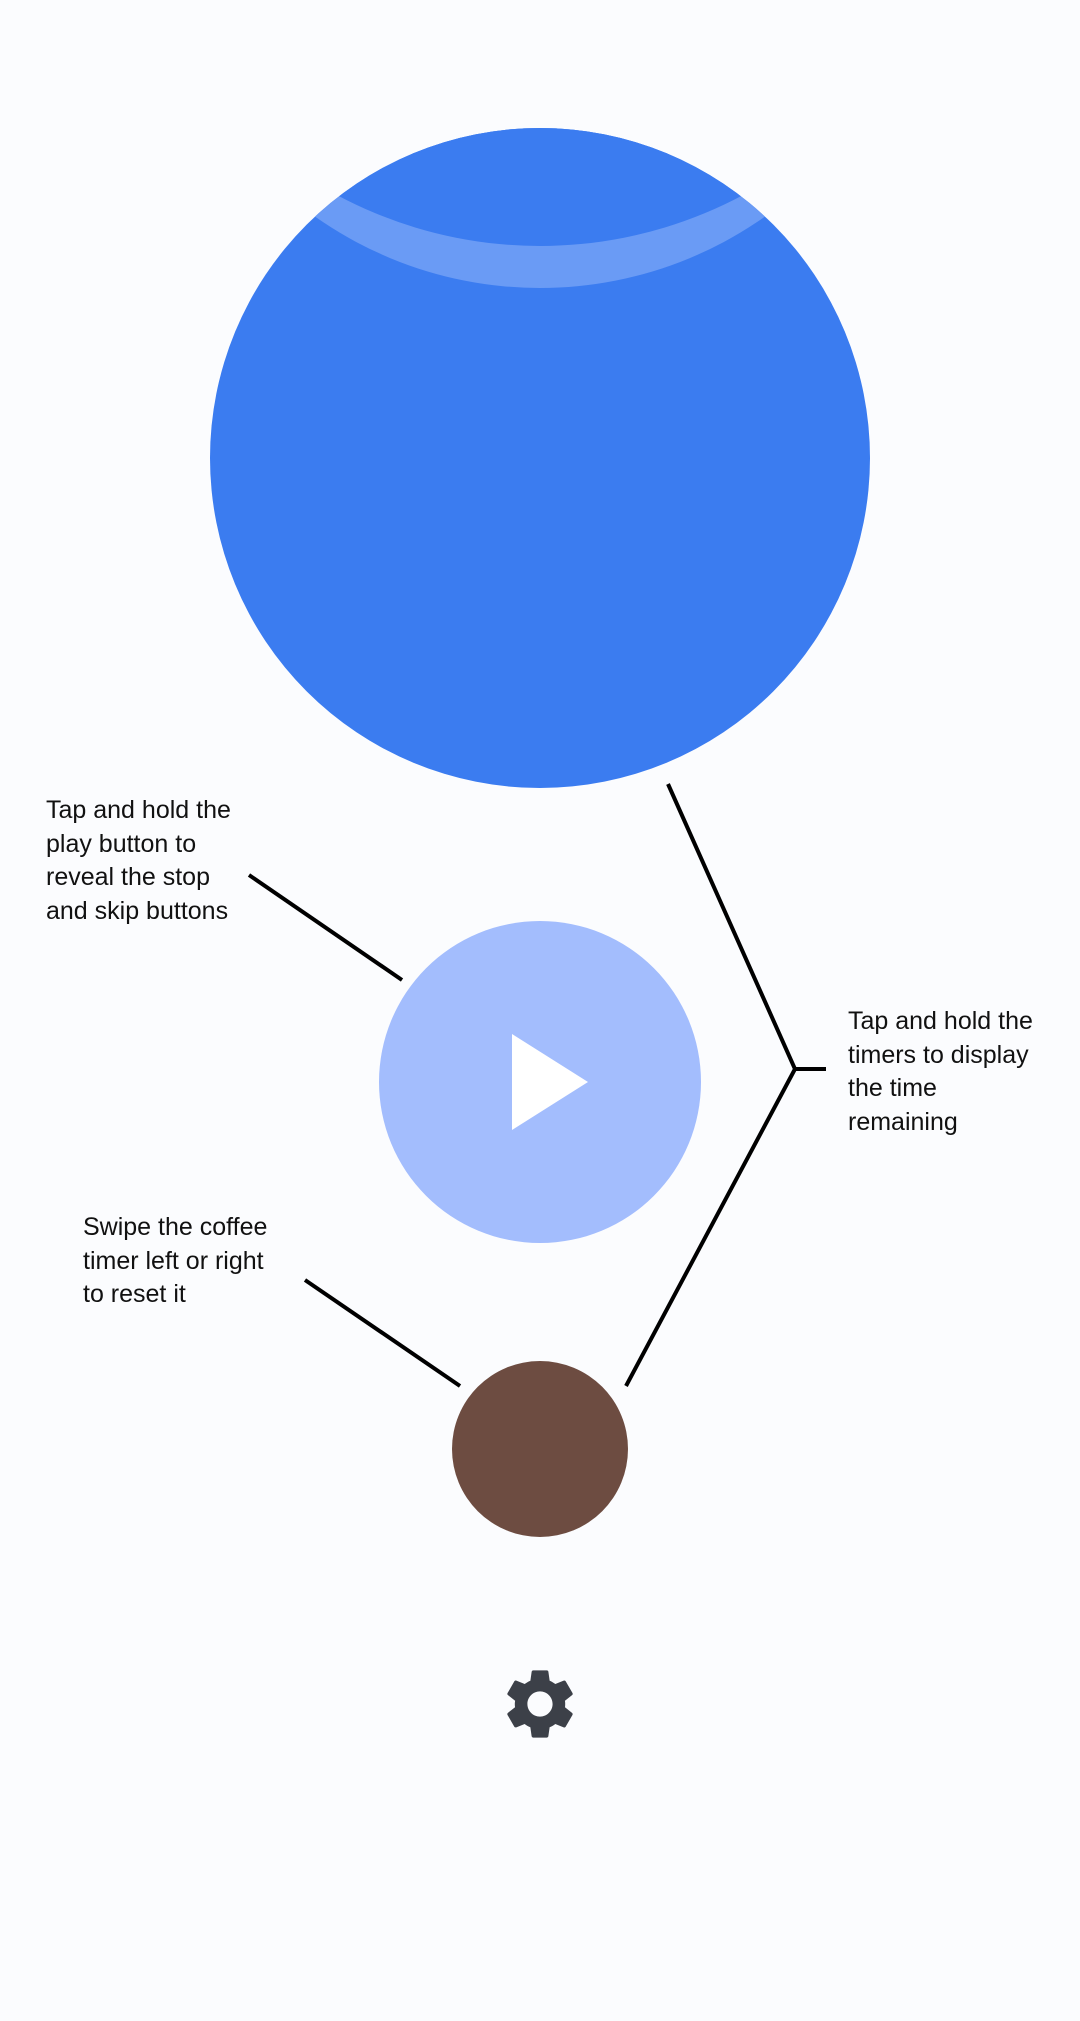 The image size is (1080, 2021). I want to click on hint-line: timers to display, so click(938, 1054).